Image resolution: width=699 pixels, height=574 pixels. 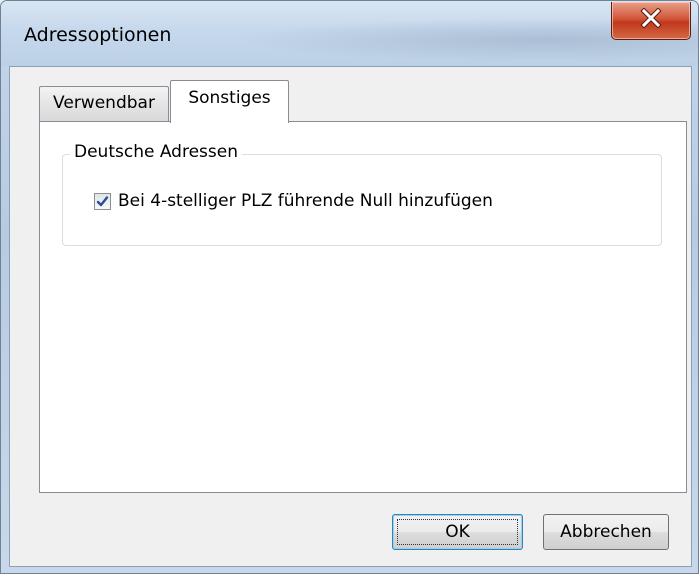 What do you see at coordinates (349, 33) in the screenshot?
I see `title-bar: Adressoptionen` at bounding box center [349, 33].